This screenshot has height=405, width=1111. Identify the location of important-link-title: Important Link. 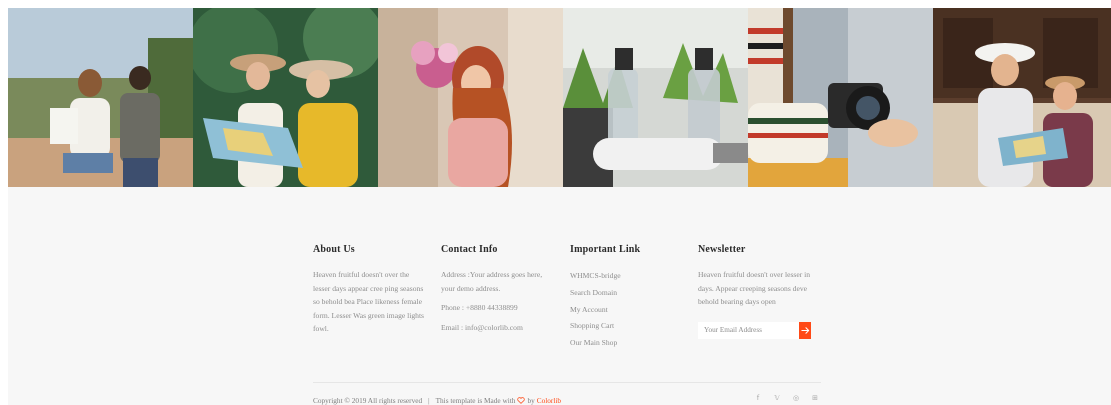
(605, 249).